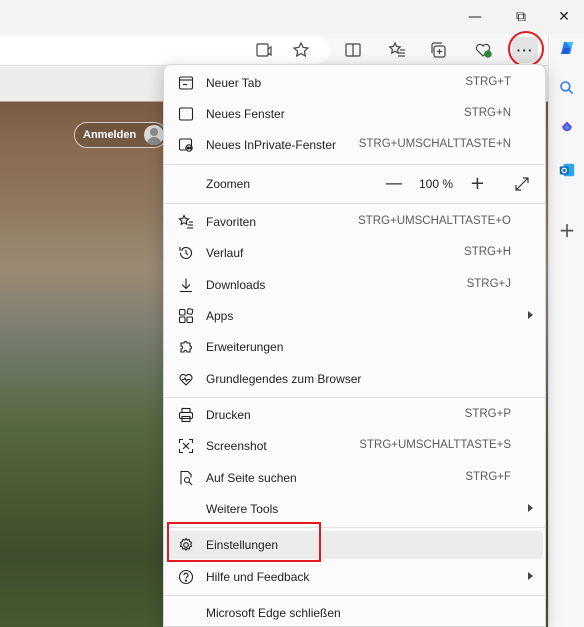 The image size is (584, 627). What do you see at coordinates (488, 284) in the screenshot?
I see `menu-item-shortcut: STRG+J` at bounding box center [488, 284].